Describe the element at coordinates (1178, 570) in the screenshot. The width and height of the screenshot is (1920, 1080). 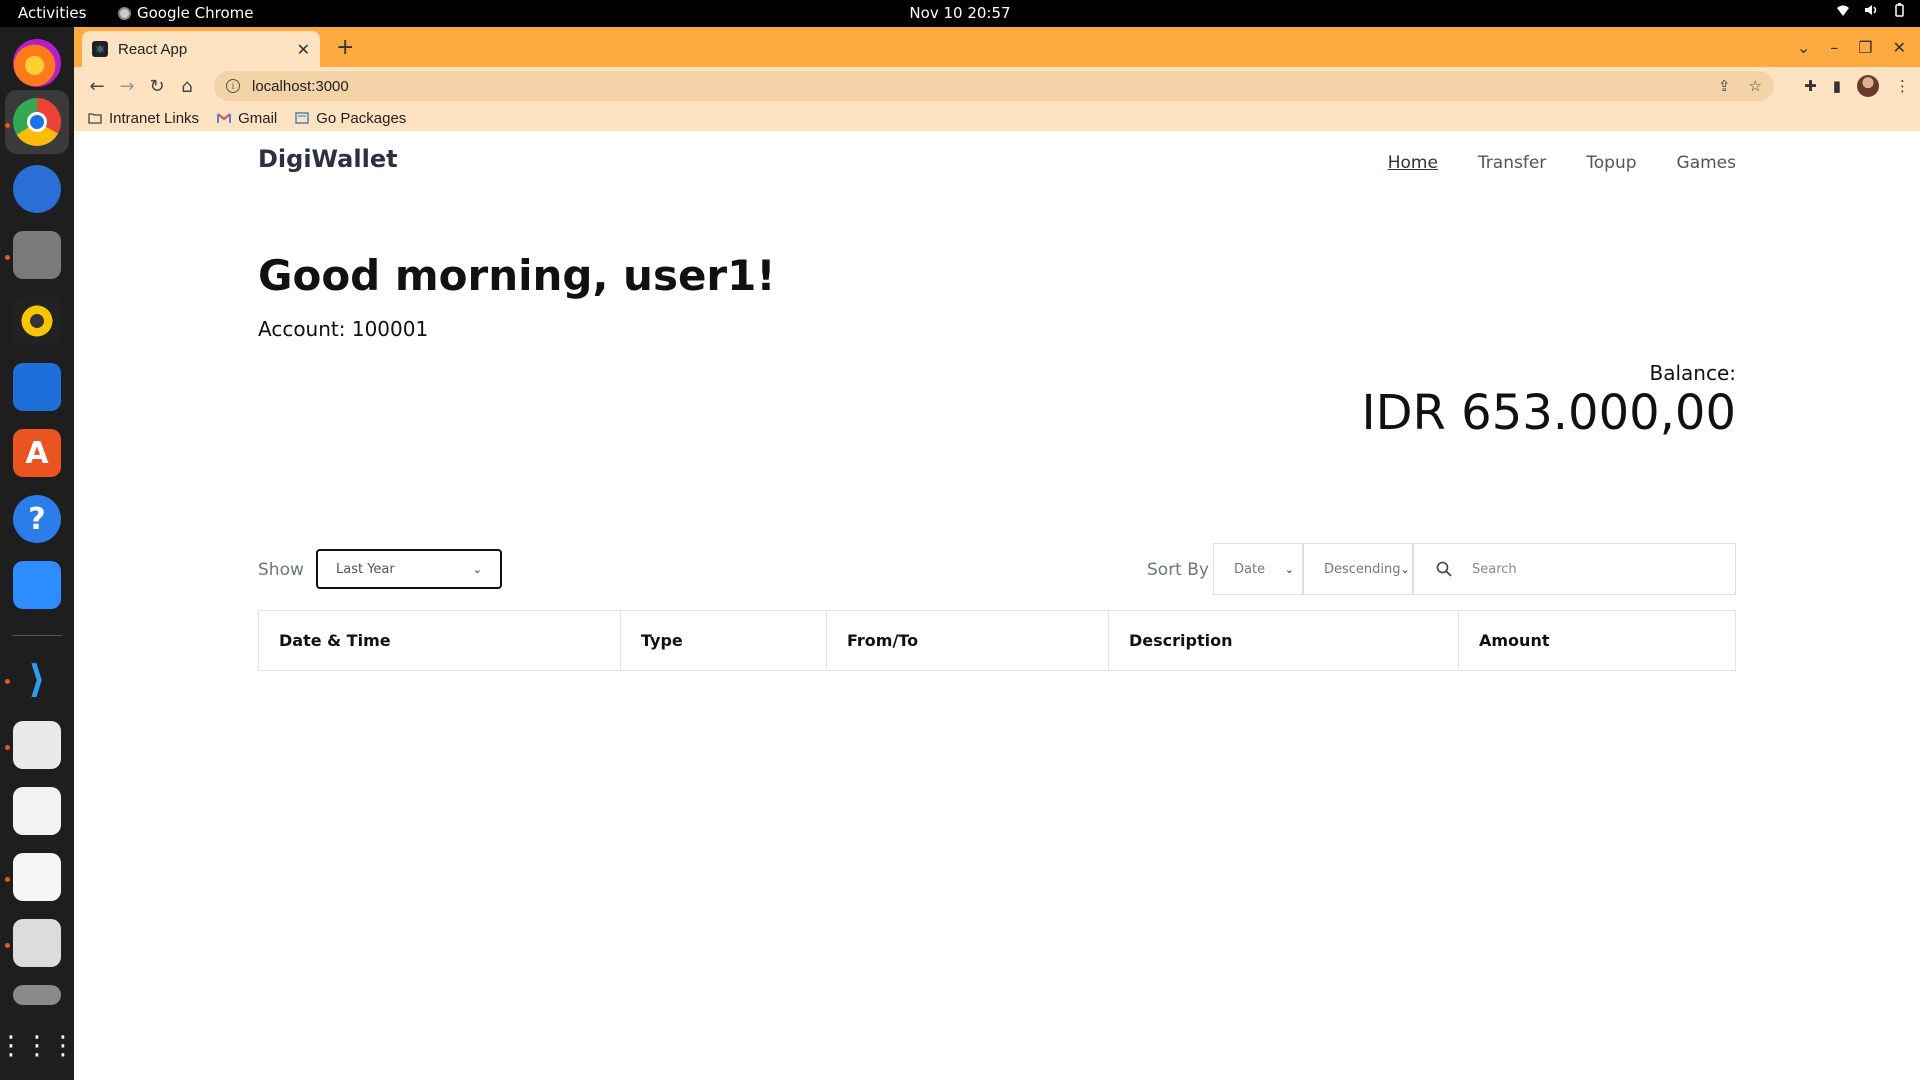
I see `sort-by-label: Sort By` at that location.